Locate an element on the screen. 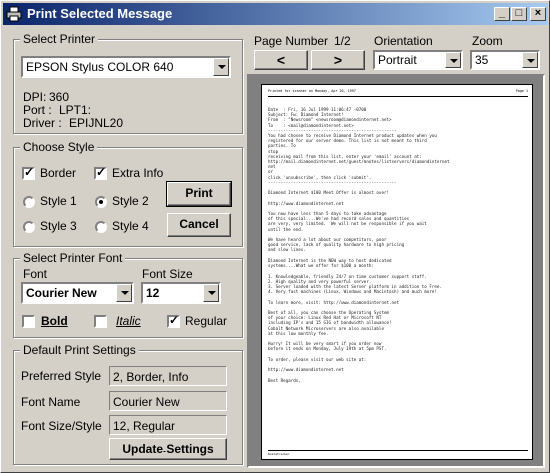 This screenshot has height=473, width=550. regular-checkbox is located at coordinates (173, 320).